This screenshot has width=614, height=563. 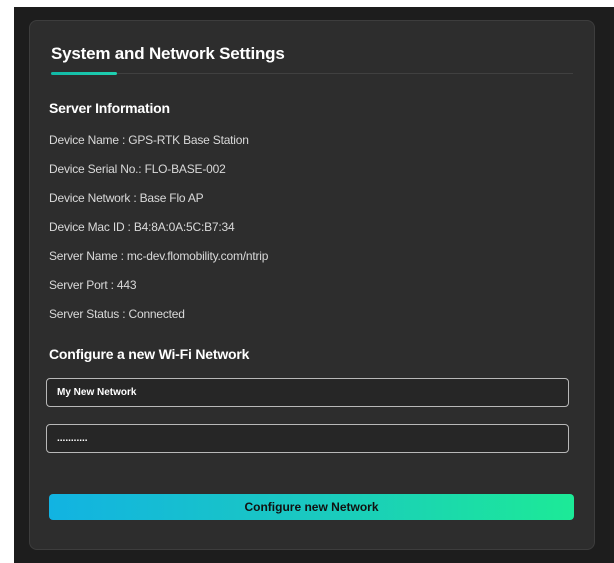 What do you see at coordinates (307, 438) in the screenshot?
I see `network-password-input` at bounding box center [307, 438].